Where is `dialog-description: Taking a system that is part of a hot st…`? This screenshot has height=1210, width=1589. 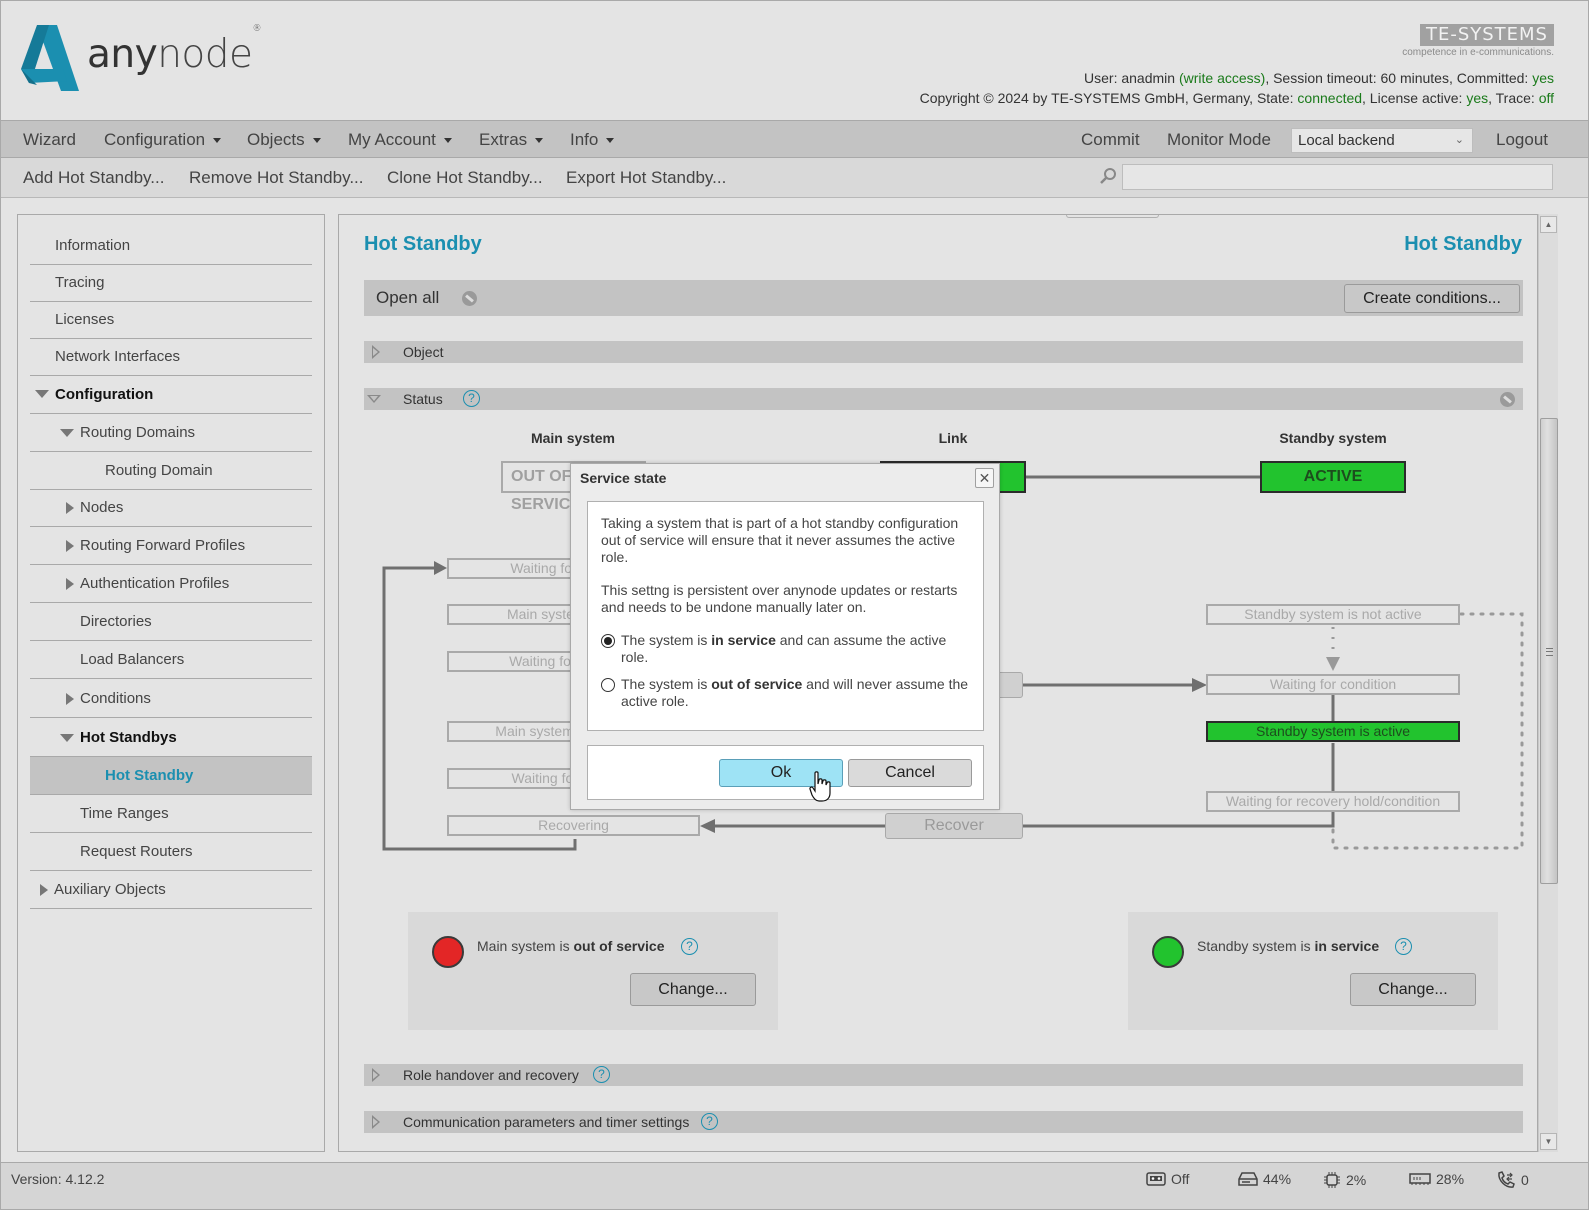 dialog-description: Taking a system that is part of a hot st… is located at coordinates (780, 540).